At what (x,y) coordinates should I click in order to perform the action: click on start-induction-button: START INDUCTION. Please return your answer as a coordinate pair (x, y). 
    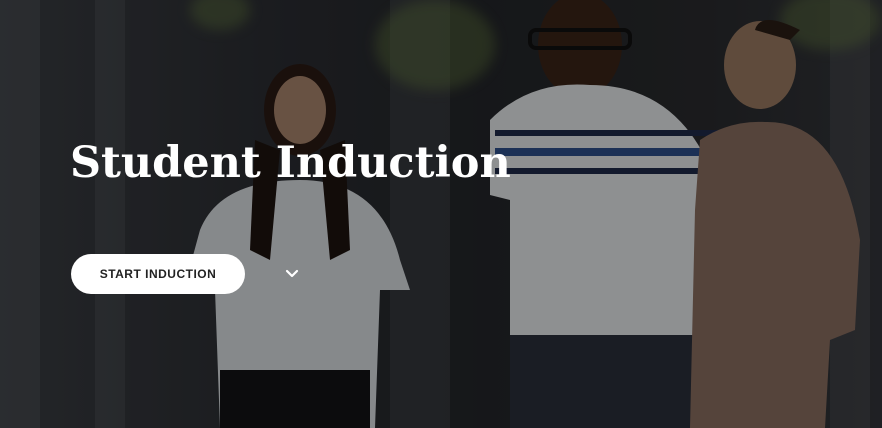
    Looking at the image, I should click on (158, 274).